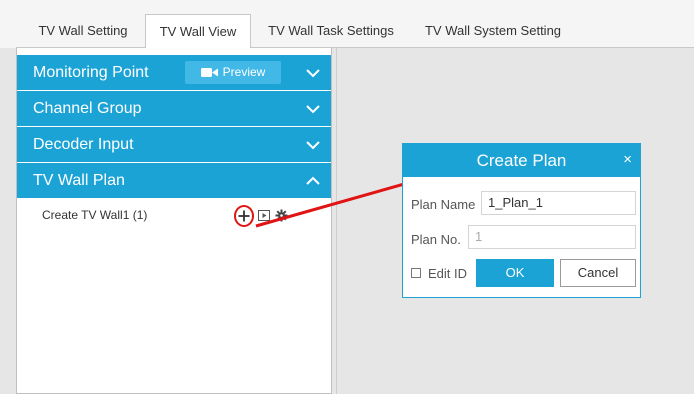 This screenshot has height=394, width=694. I want to click on accordion-channel-group: Channel Group, so click(174, 108).